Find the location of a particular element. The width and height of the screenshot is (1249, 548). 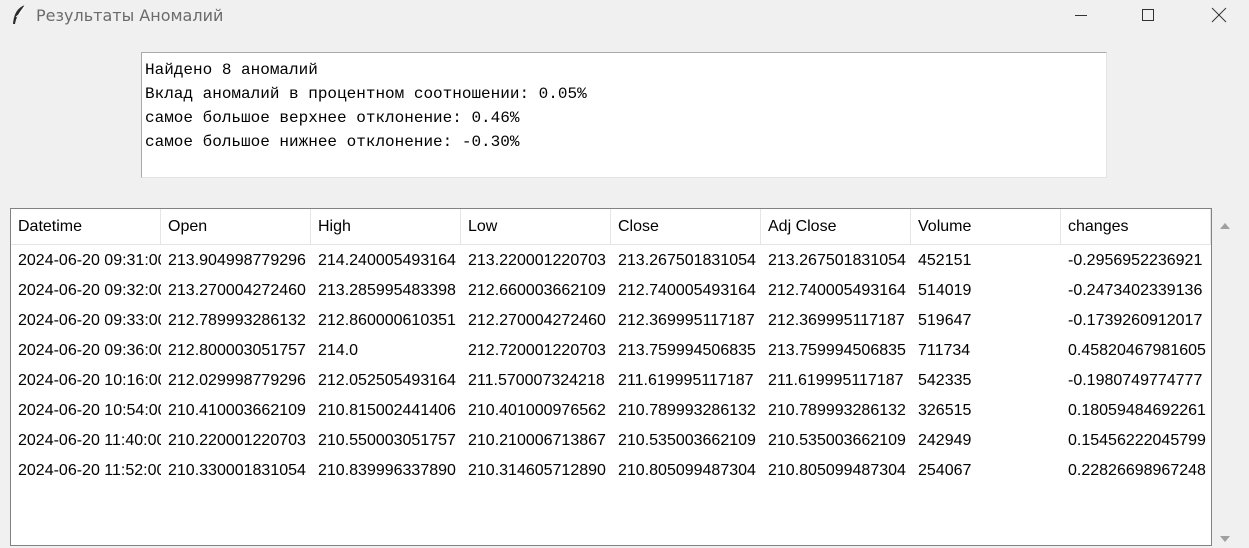

column-header-open: Open is located at coordinates (236, 227).